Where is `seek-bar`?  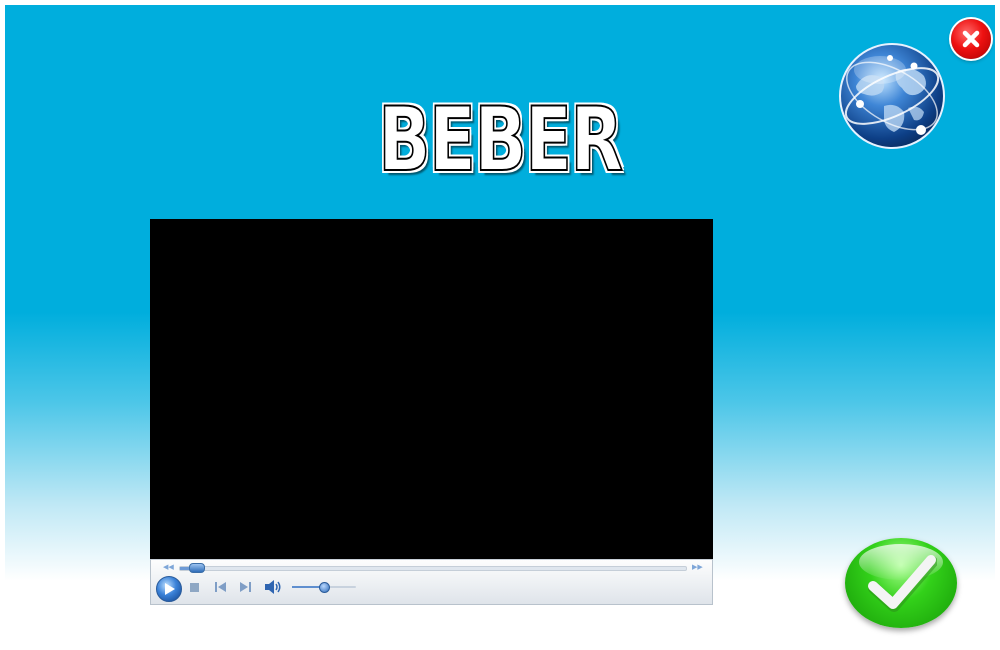
seek-bar is located at coordinates (433, 568).